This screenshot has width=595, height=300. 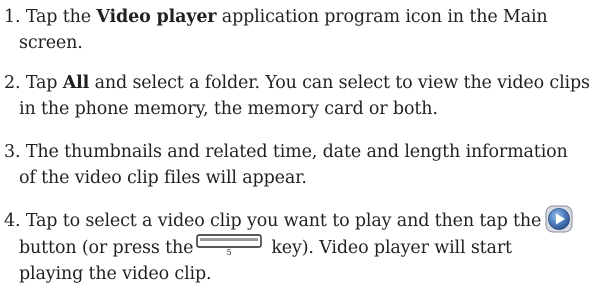 I want to click on step-2-folder-label: All, so click(x=76, y=83).